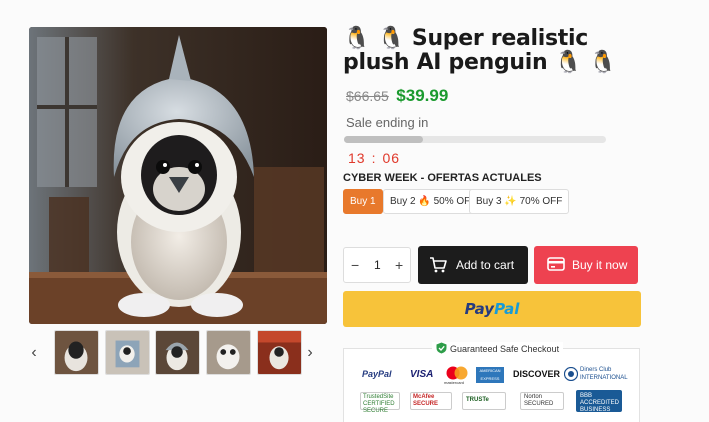 The width and height of the screenshot is (709, 422). What do you see at coordinates (363, 201) in the screenshot?
I see `bundle-buy-1: Buy 1` at bounding box center [363, 201].